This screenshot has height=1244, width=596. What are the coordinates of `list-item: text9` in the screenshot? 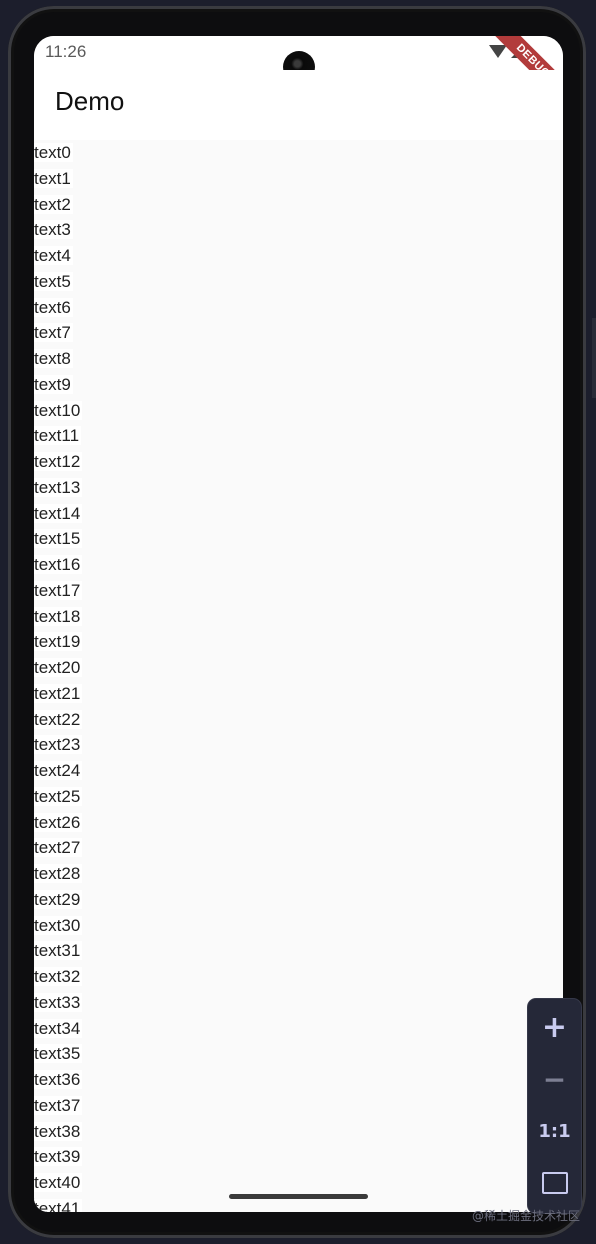 It's located at (298, 385).